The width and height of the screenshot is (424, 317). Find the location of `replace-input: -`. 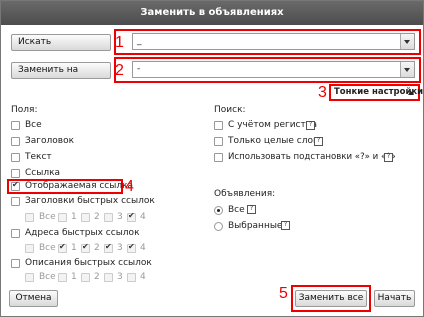

replace-input: - is located at coordinates (273, 69).